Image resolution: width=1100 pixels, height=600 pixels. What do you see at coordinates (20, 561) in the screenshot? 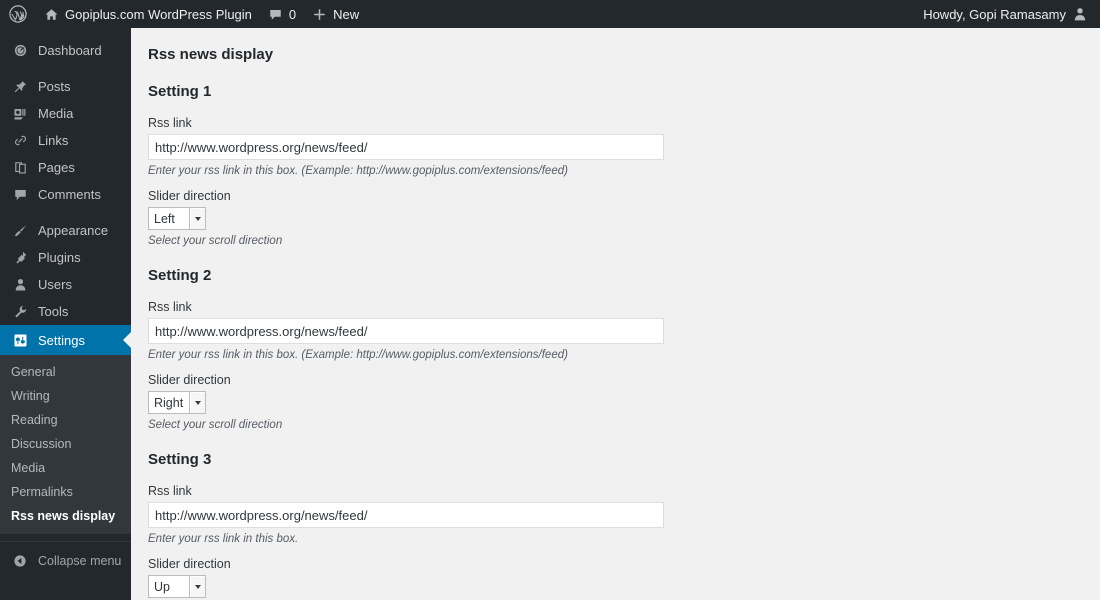
I see `collapse-arrow-icon` at bounding box center [20, 561].